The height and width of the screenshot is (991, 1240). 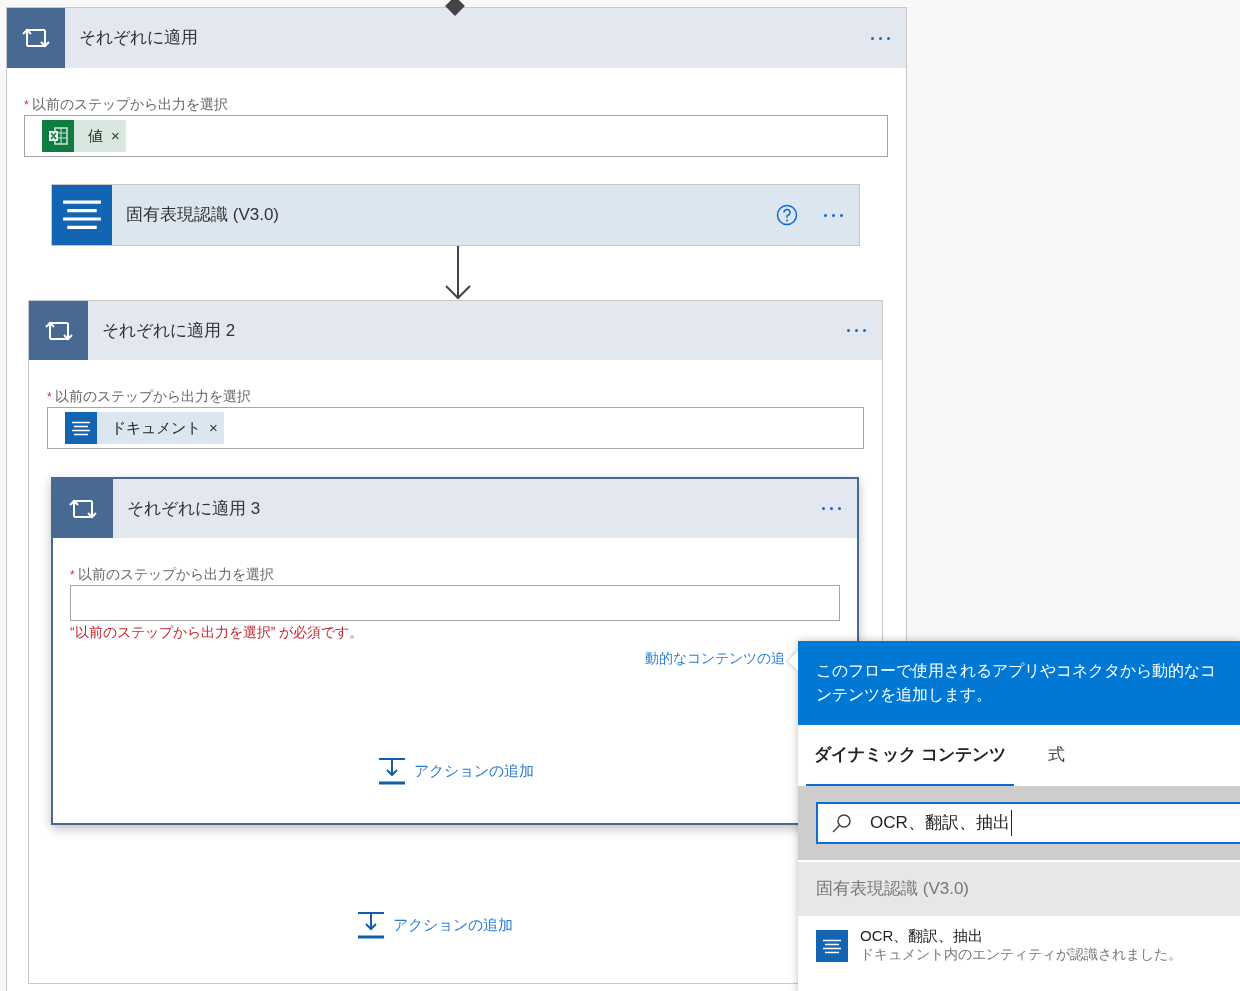 I want to click on spreadsheet-icon, so click(x=58, y=136).